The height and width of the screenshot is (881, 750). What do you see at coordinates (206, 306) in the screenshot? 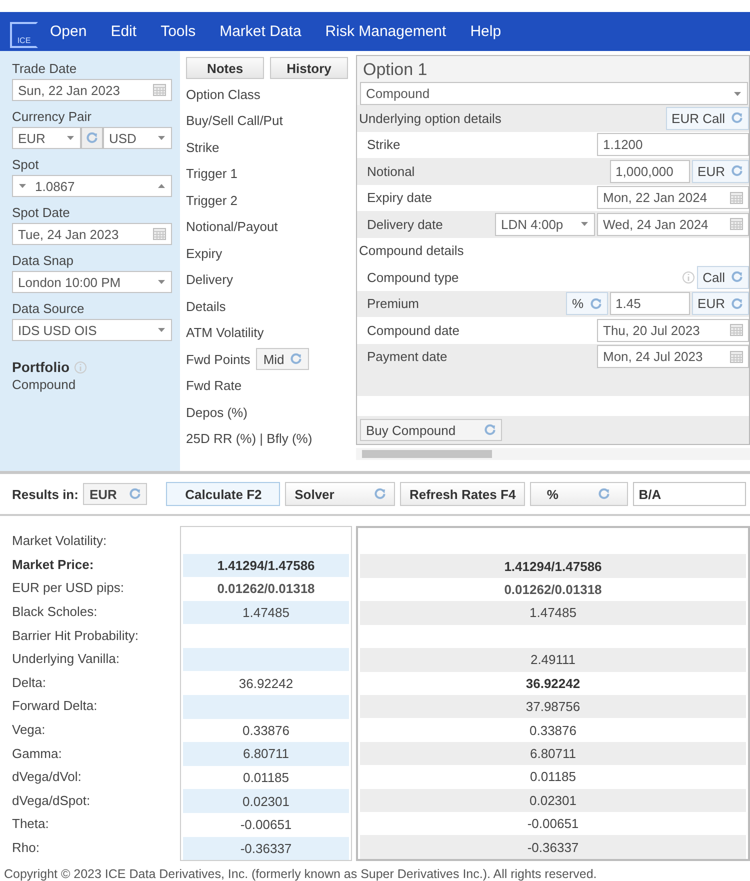
I see `row-label: Details` at bounding box center [206, 306].